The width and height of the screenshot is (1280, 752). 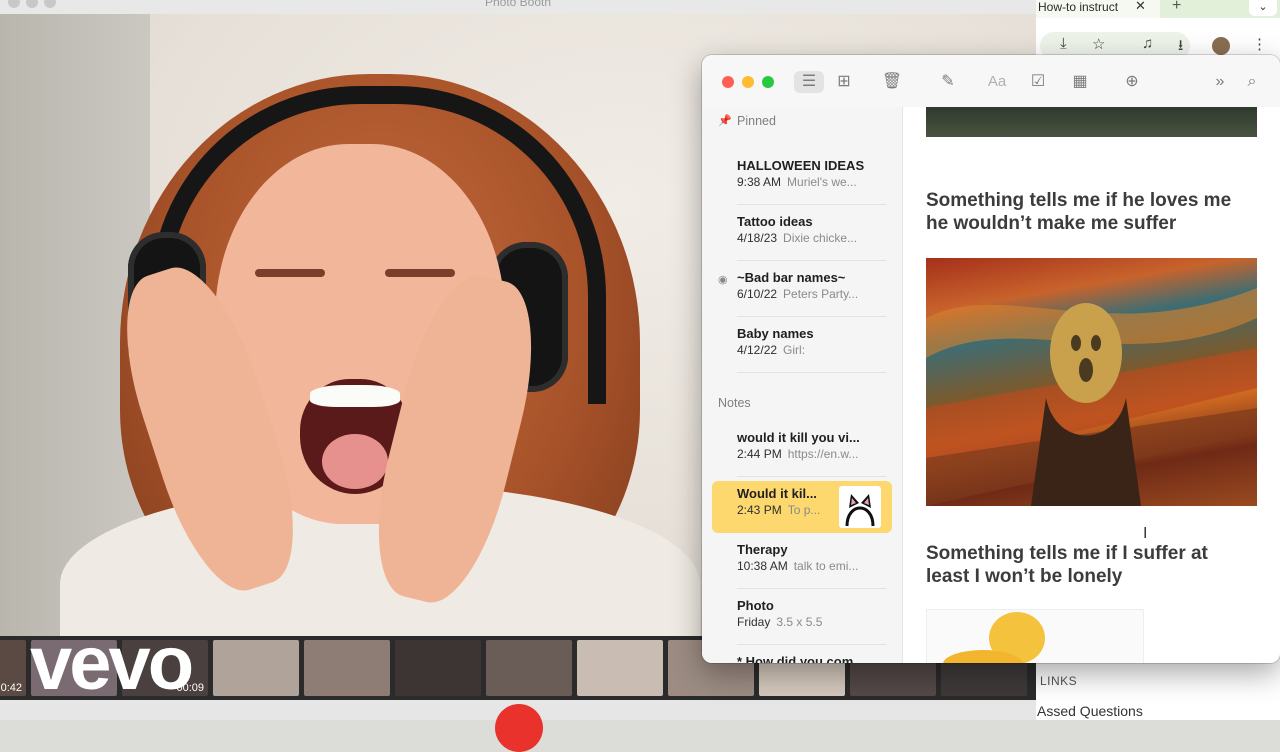 I want to click on photobooth-titlebar: Photo Booth, so click(x=518, y=7).